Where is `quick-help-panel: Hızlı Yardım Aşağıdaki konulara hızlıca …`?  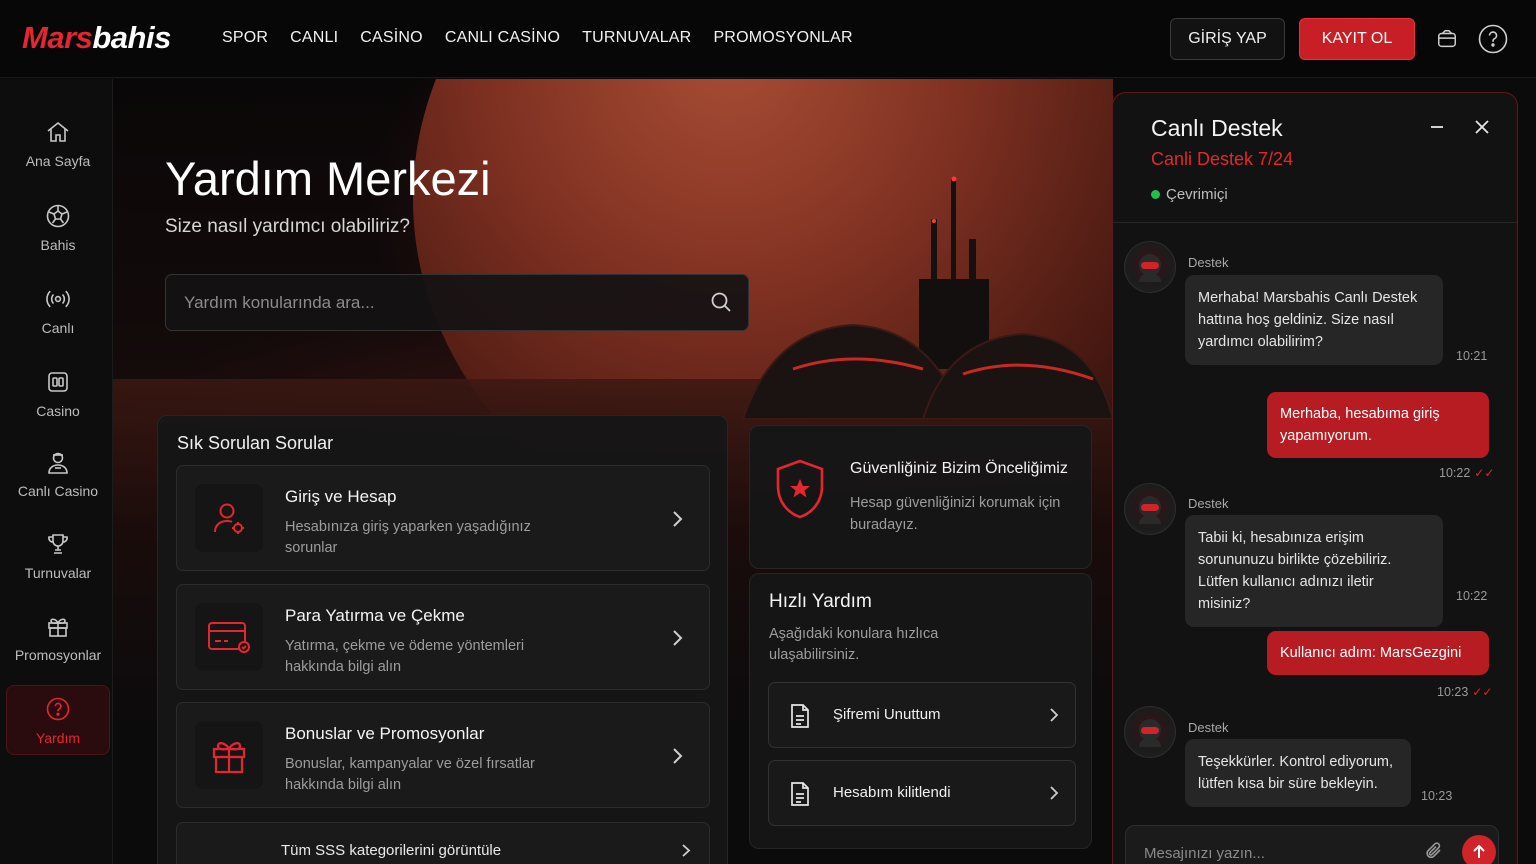
quick-help-panel: Hızlı Yardım Aşağıdaki konulara hızlıca … is located at coordinates (920, 711).